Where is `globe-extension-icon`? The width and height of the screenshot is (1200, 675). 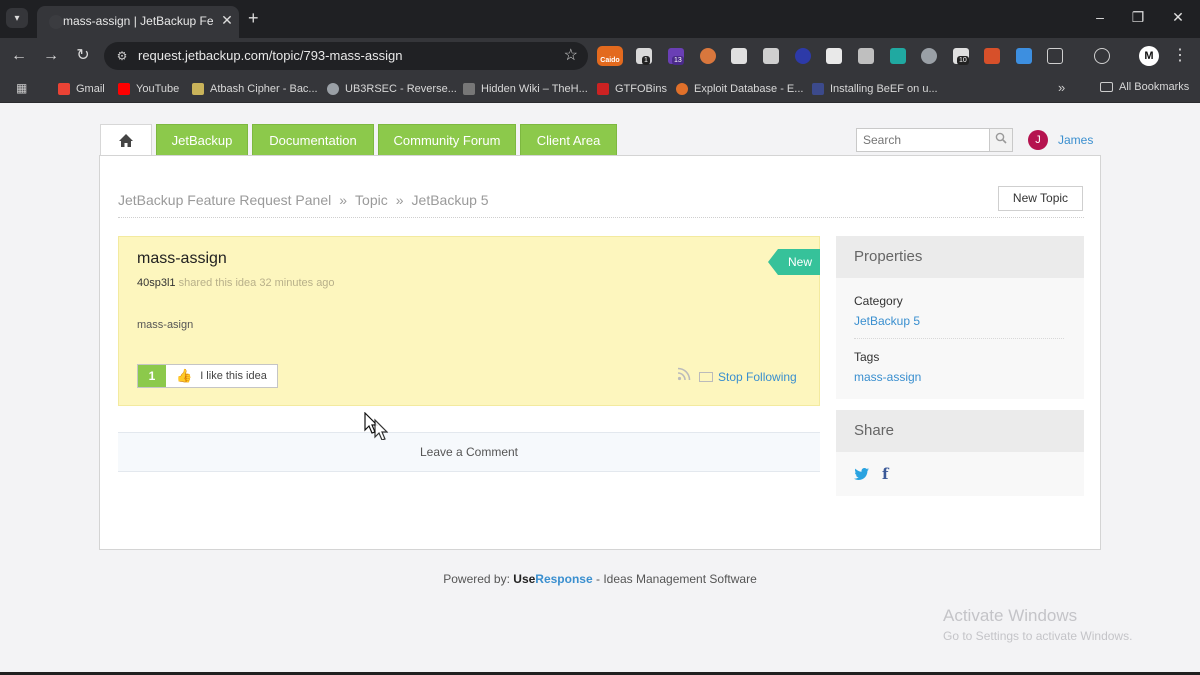
globe-extension-icon is located at coordinates (929, 56).